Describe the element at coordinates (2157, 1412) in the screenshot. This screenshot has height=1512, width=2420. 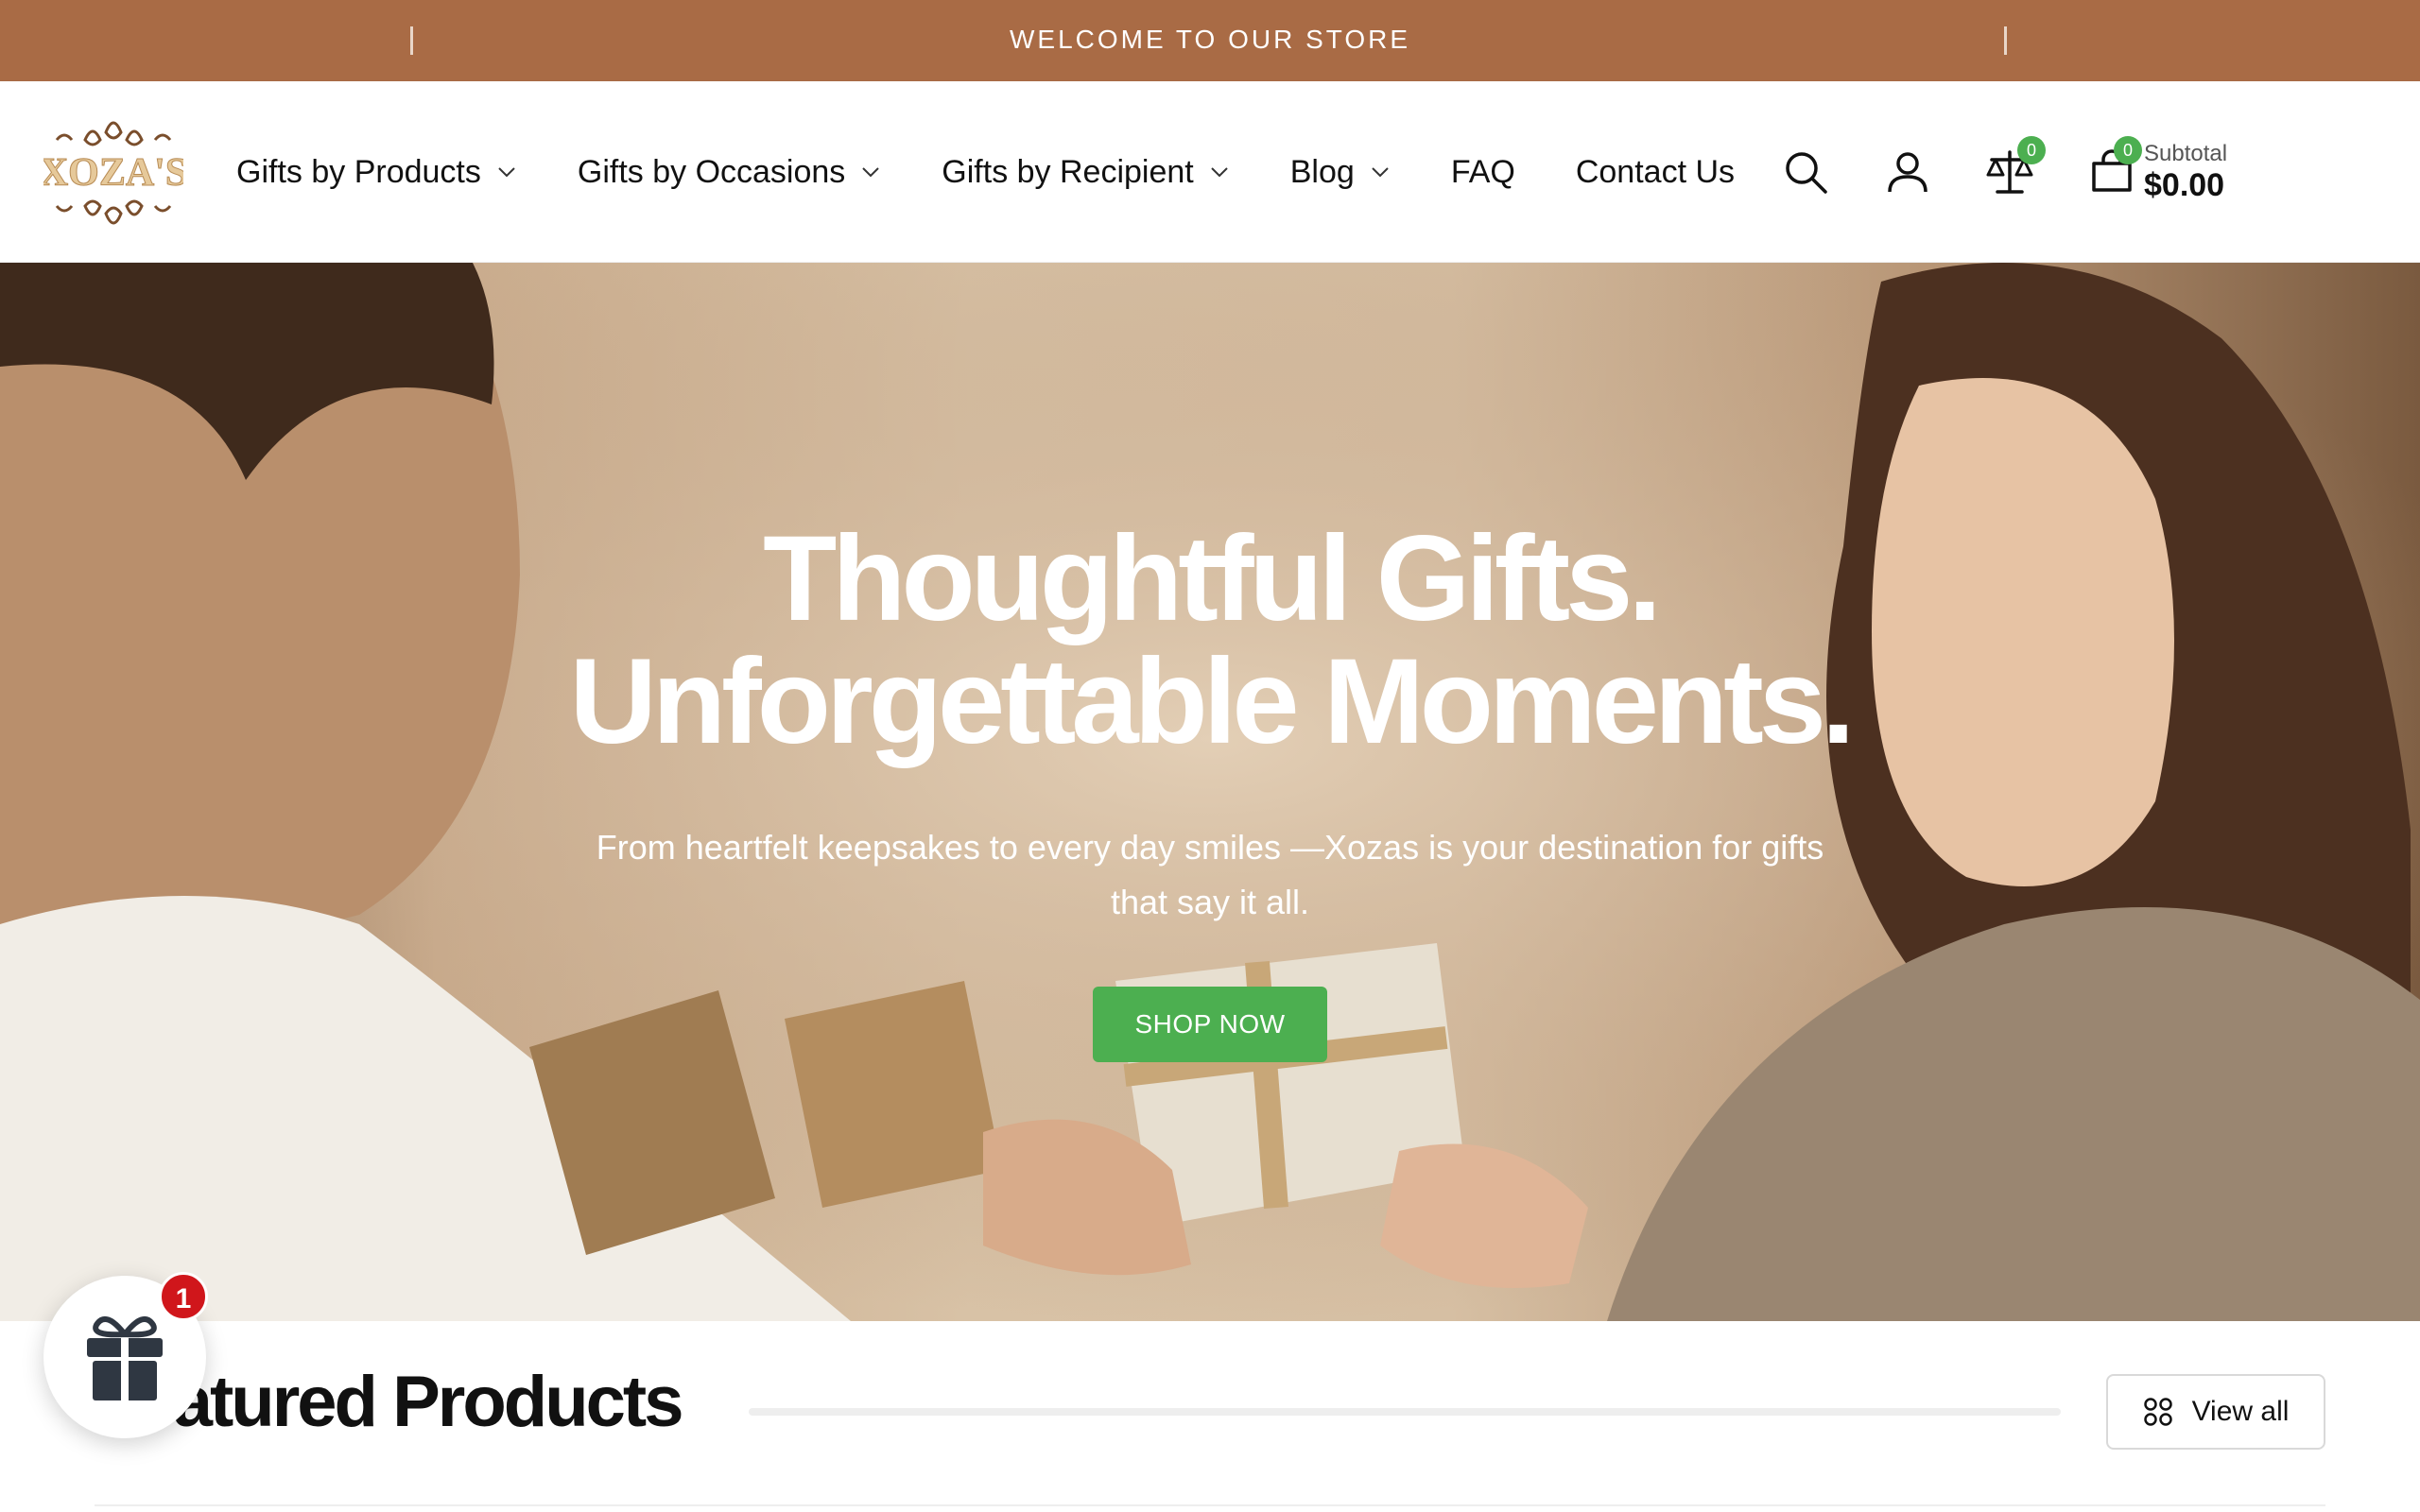
I see `grid-icon` at that location.